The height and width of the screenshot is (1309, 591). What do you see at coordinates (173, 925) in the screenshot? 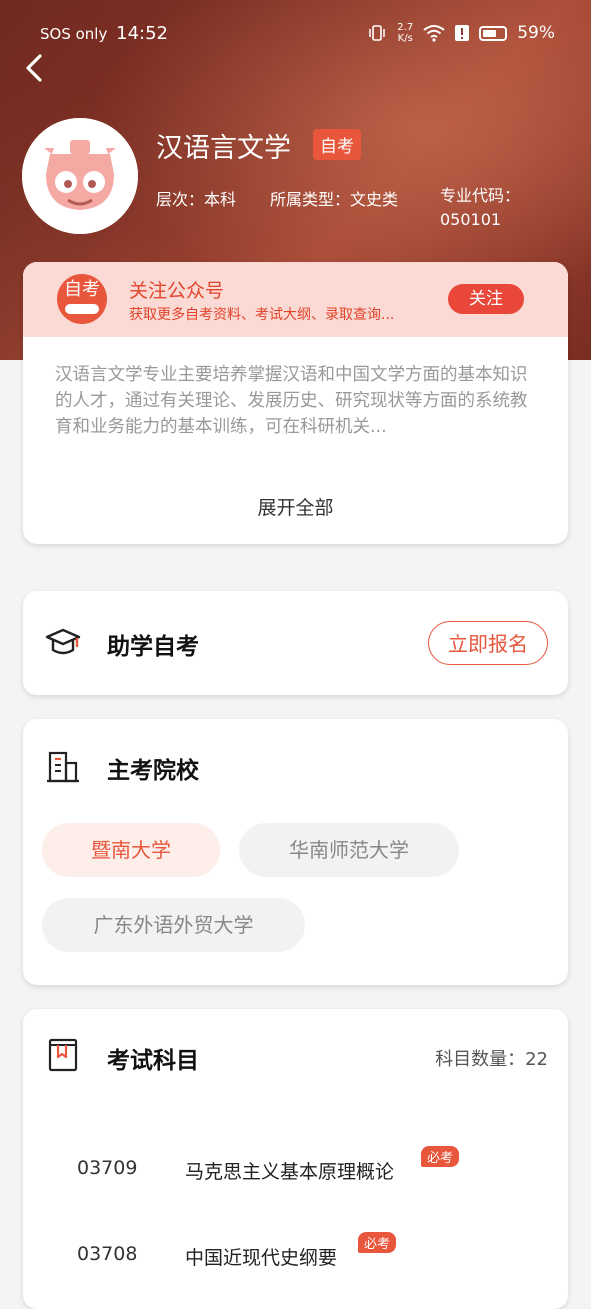
I see `school-chip-gdufs: 广东外语外贸大学` at bounding box center [173, 925].